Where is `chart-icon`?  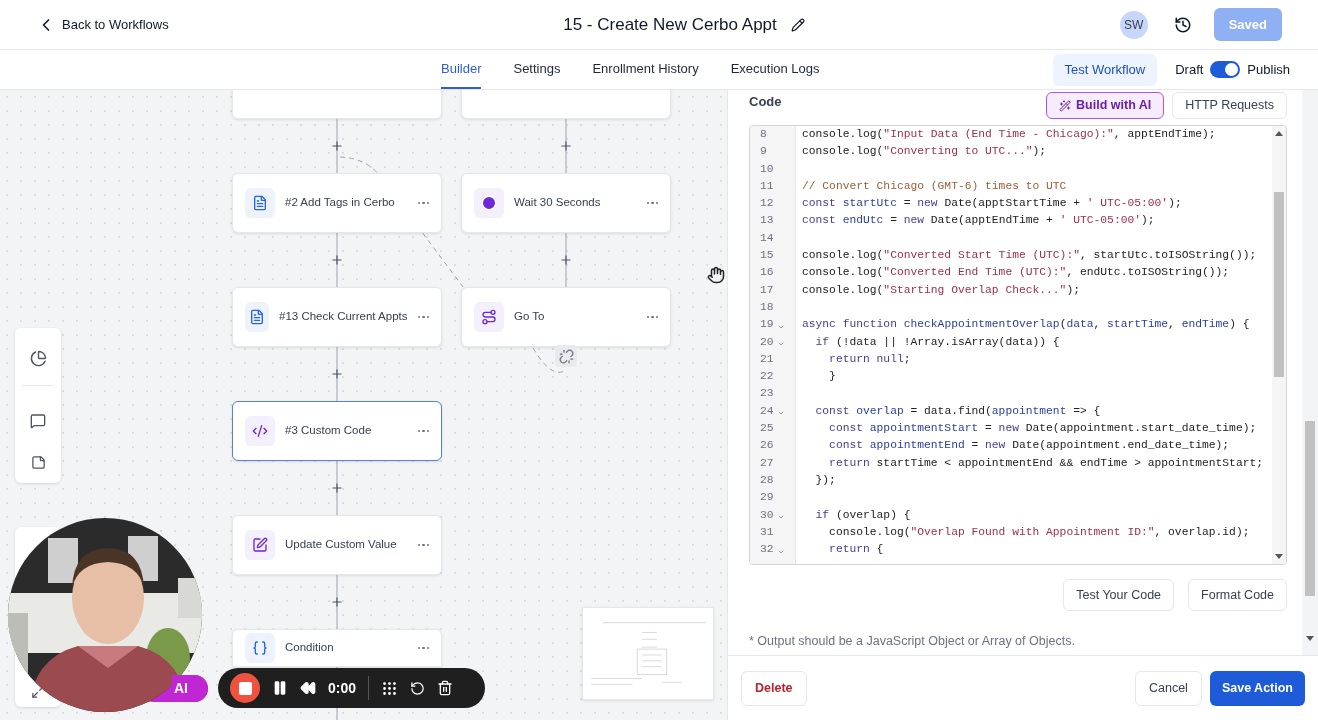 chart-icon is located at coordinates (38, 358).